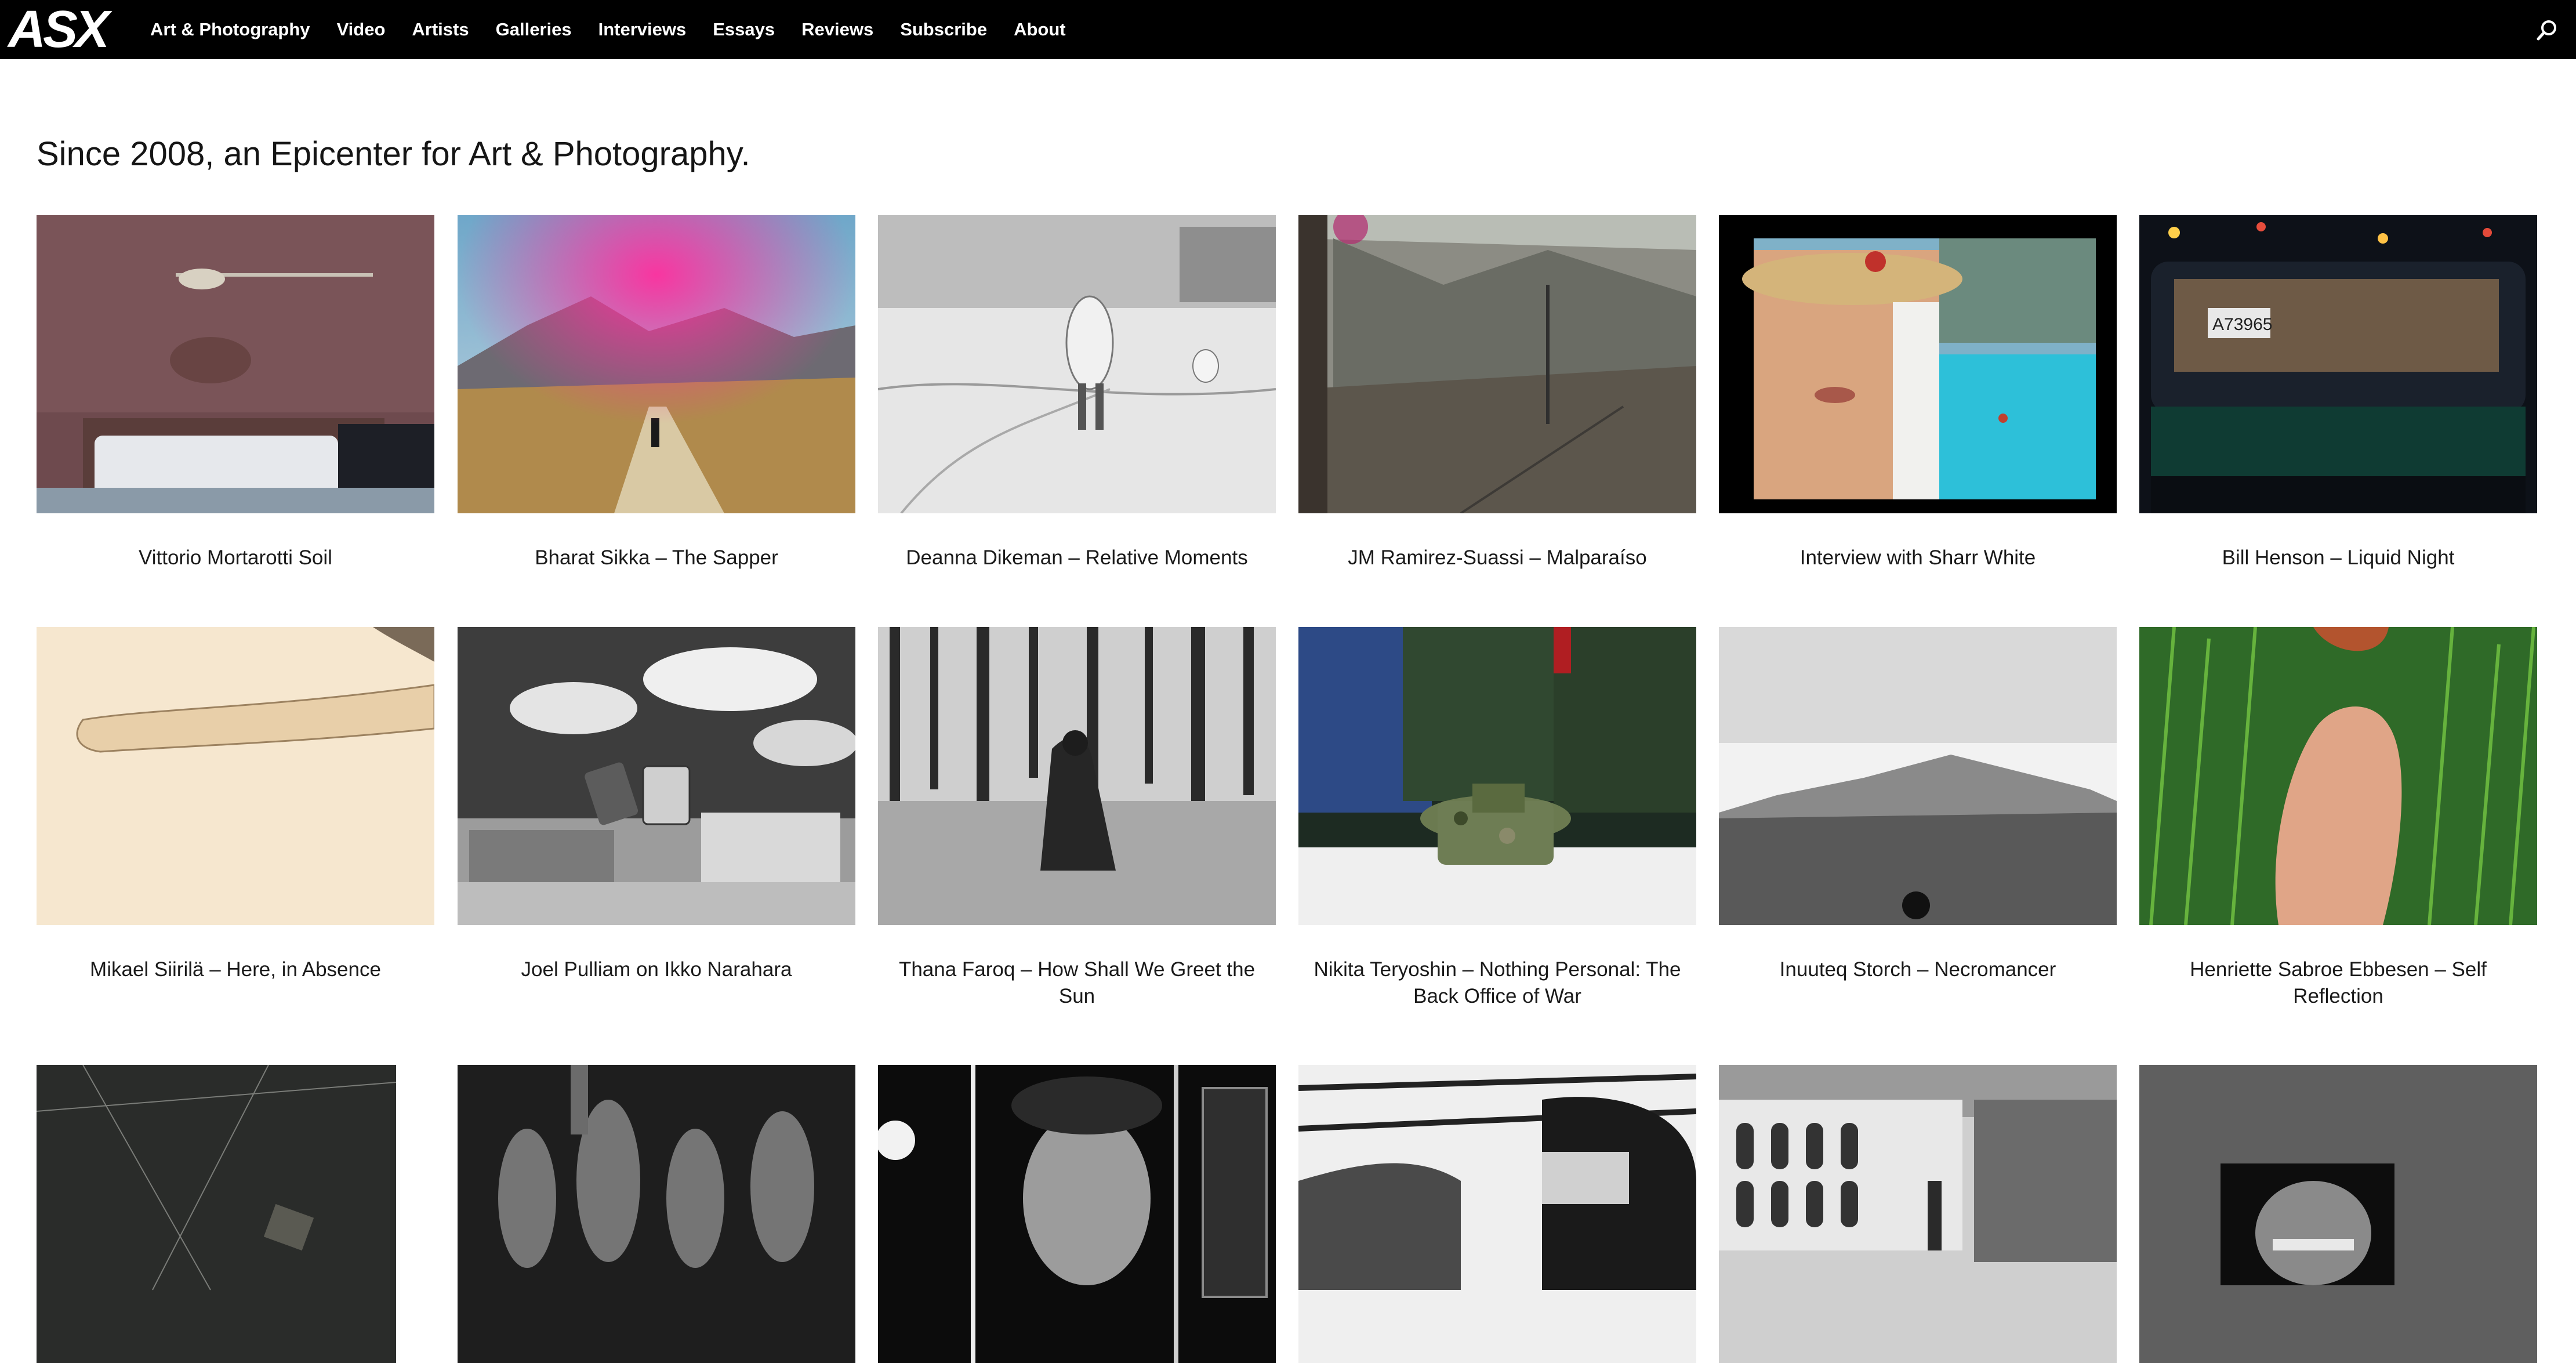  I want to click on post-title: Inuuteq Storch – Necromancer, so click(1918, 969).